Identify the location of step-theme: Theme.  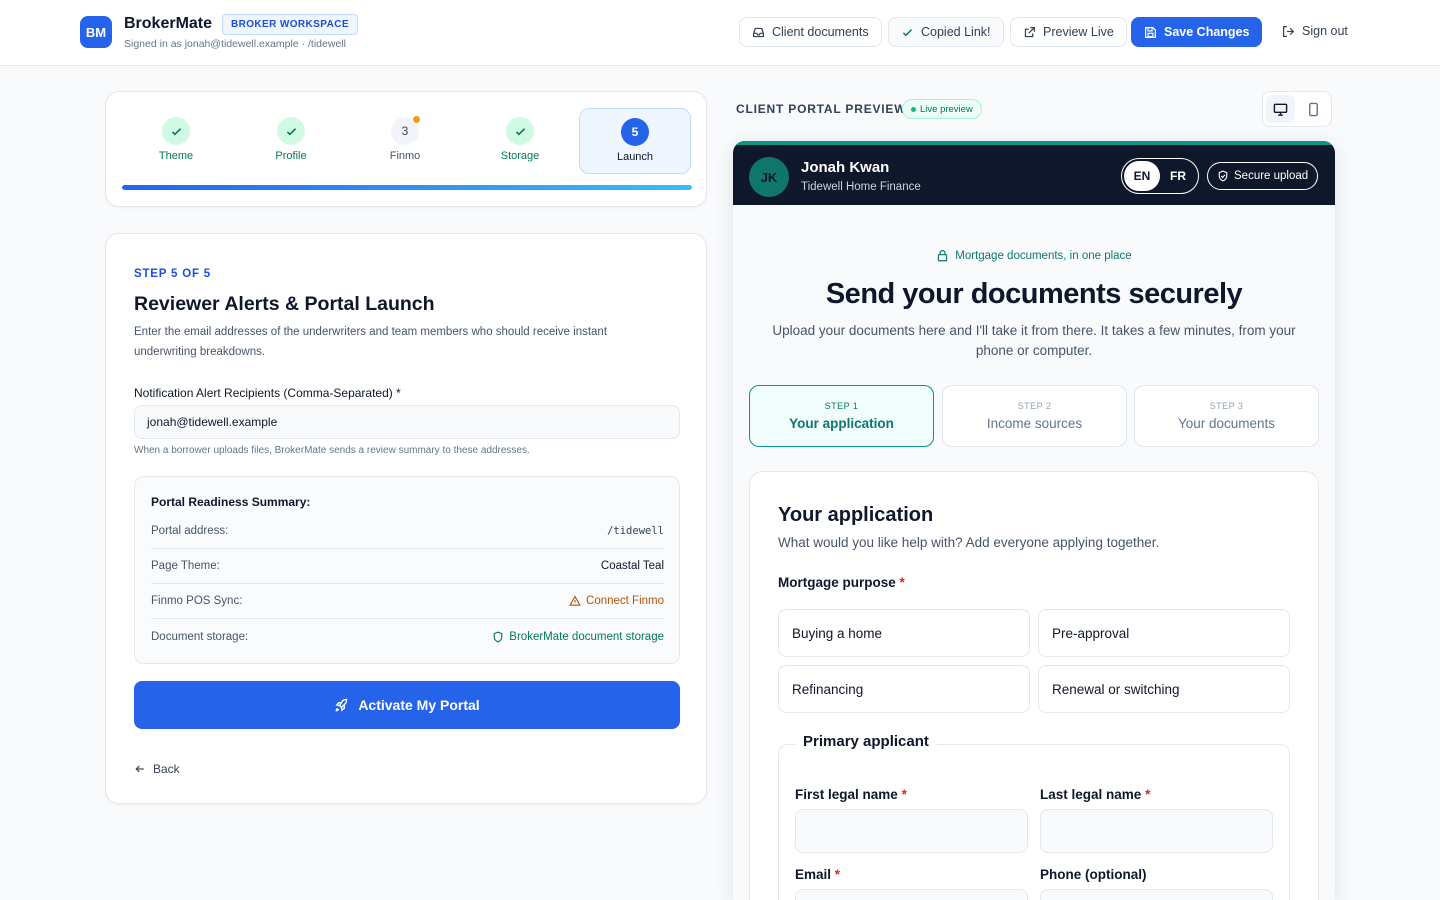
(176, 141).